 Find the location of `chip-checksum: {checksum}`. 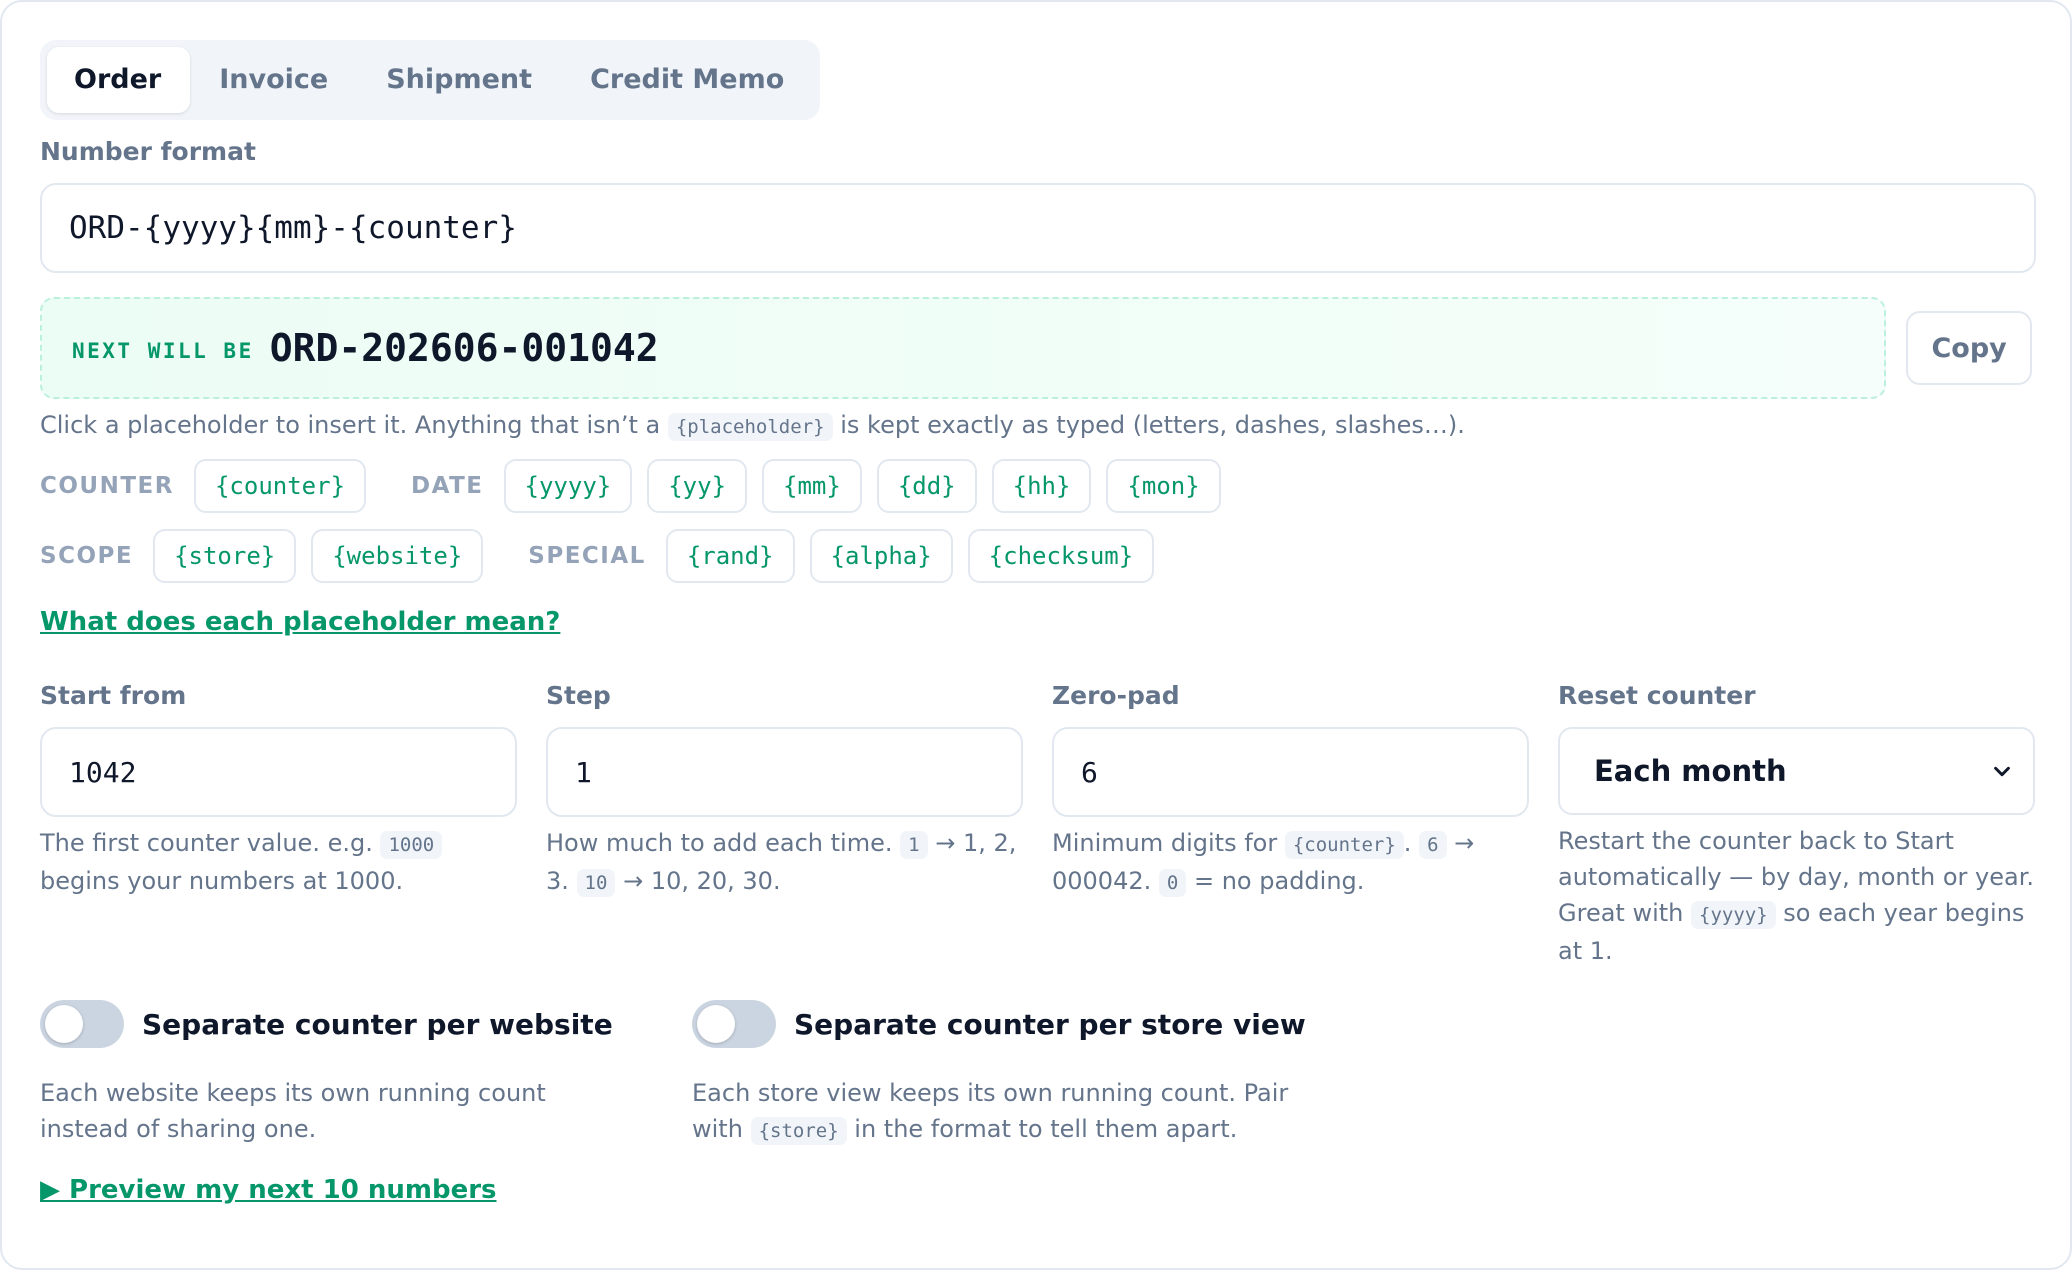

chip-checksum: {checksum} is located at coordinates (1061, 556).